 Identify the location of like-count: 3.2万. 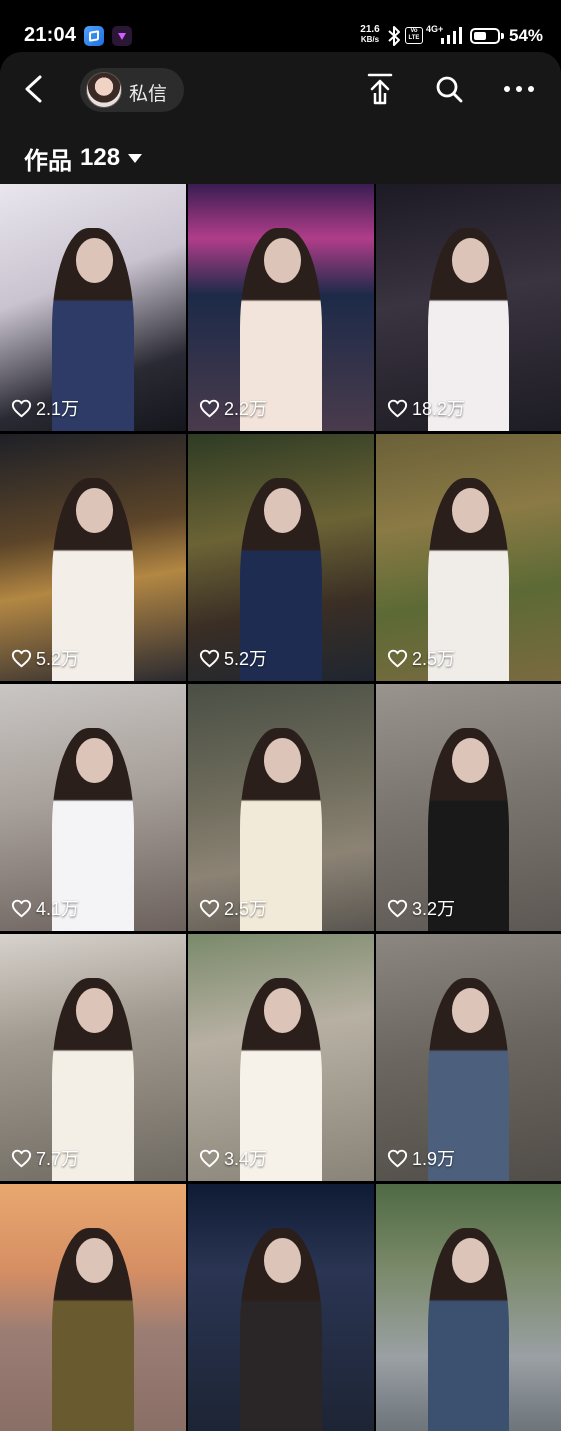
(421, 908).